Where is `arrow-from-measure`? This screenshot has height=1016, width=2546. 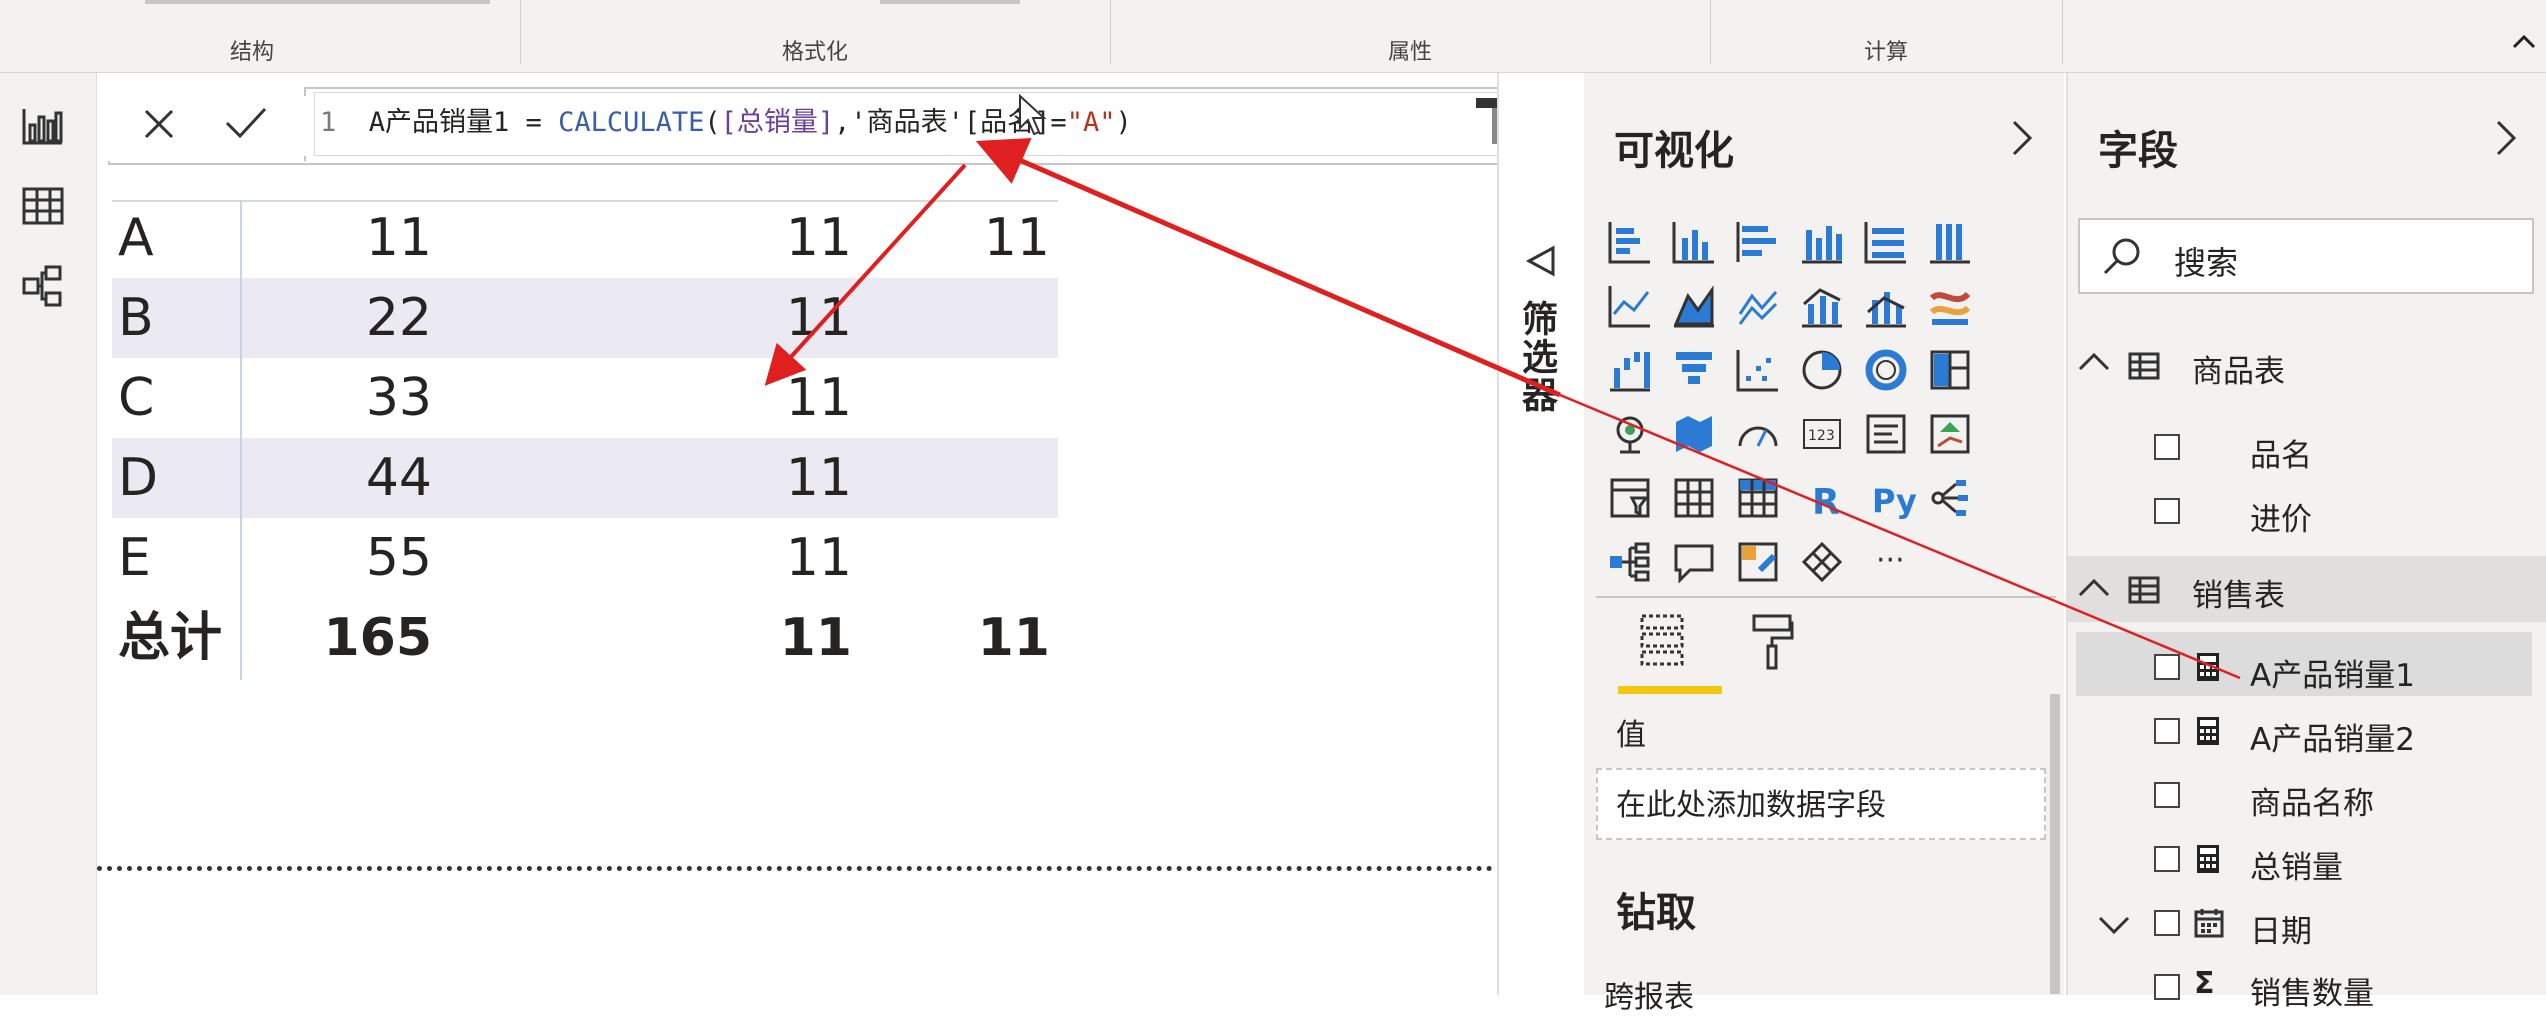
arrow-from-measure is located at coordinates (1900, 536).